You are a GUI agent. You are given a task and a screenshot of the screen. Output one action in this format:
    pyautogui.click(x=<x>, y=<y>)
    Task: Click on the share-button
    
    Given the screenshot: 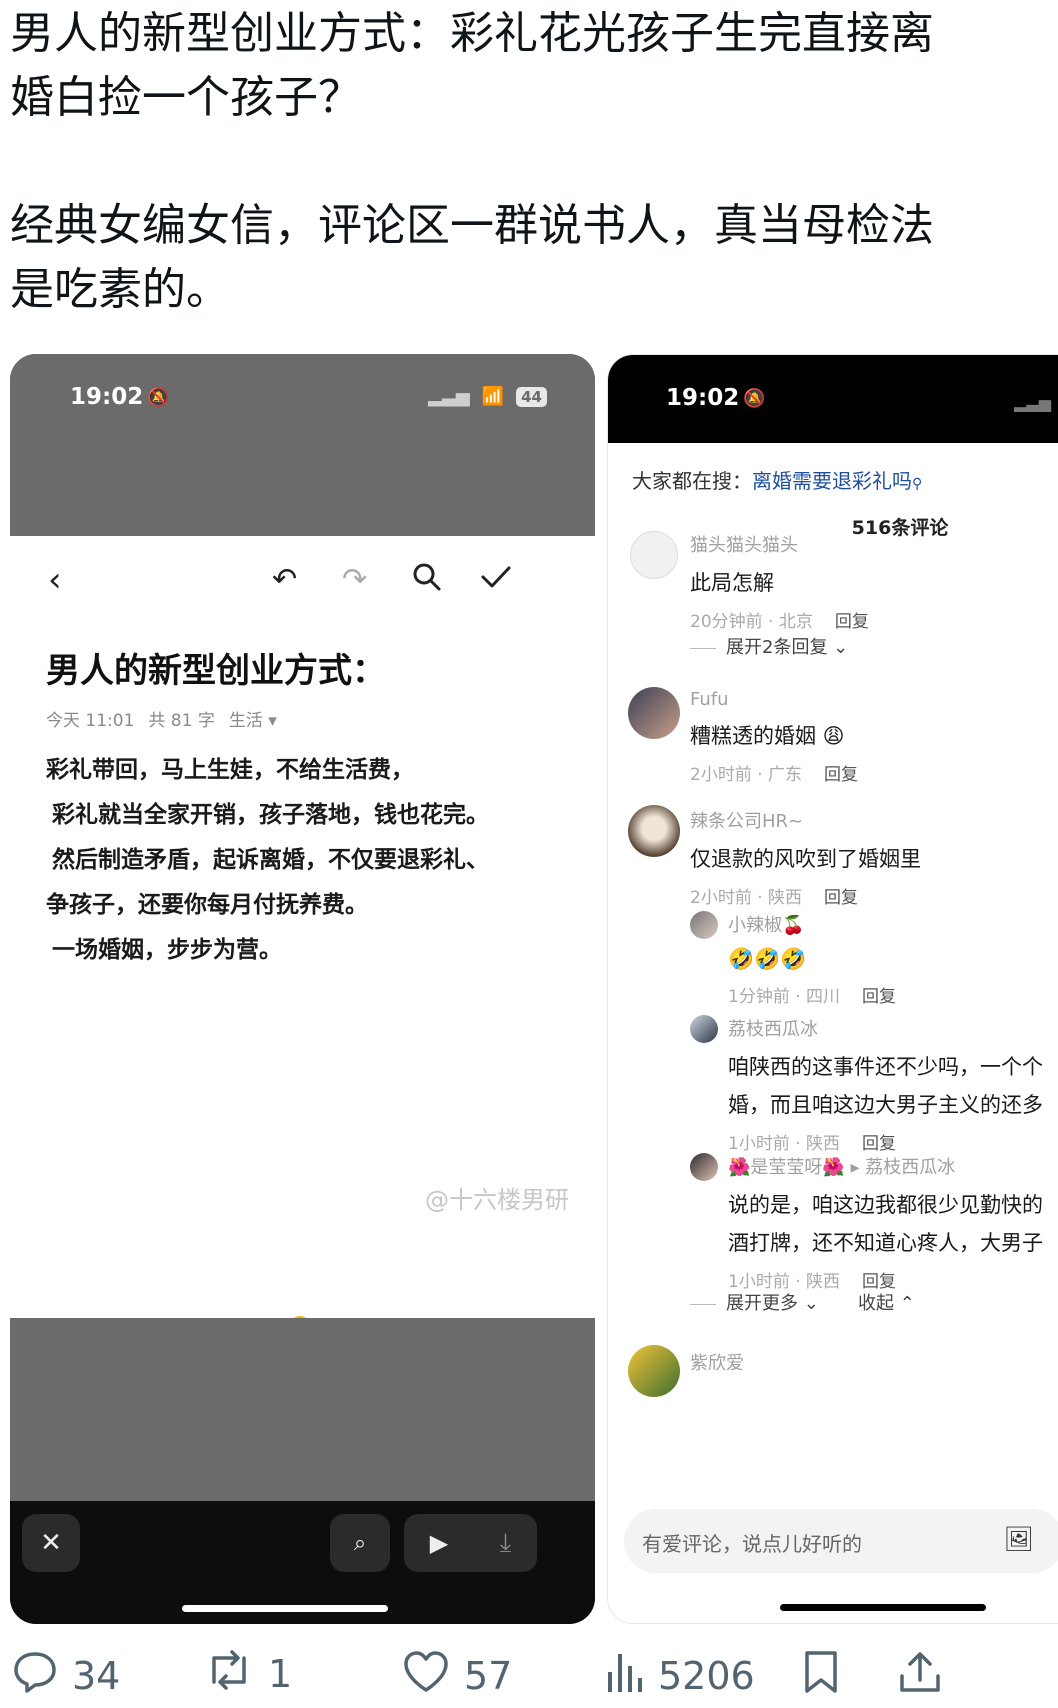 What is the action you would take?
    pyautogui.click(x=927, y=1676)
    